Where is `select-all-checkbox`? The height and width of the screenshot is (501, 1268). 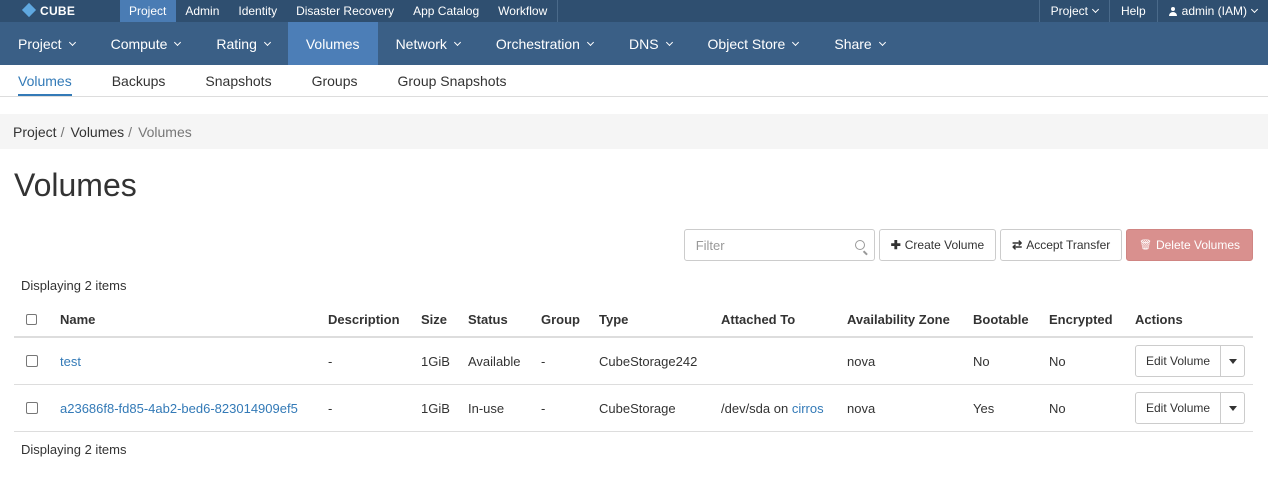
select-all-checkbox is located at coordinates (31, 319).